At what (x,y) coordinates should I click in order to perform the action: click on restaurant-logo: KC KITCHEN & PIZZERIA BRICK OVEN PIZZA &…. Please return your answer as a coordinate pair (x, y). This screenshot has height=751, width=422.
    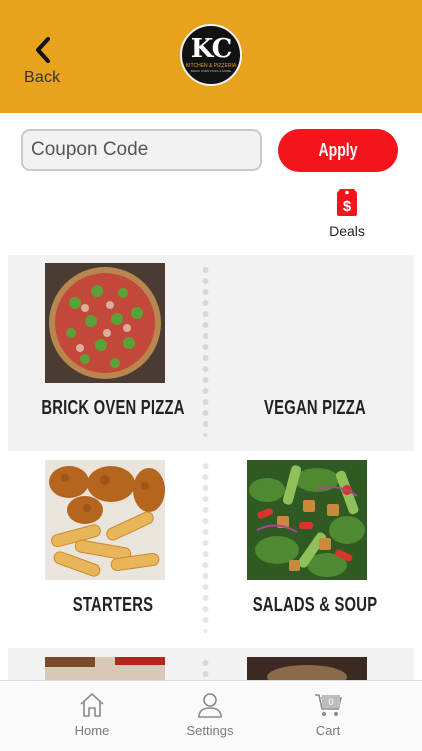
    Looking at the image, I should click on (211, 55).